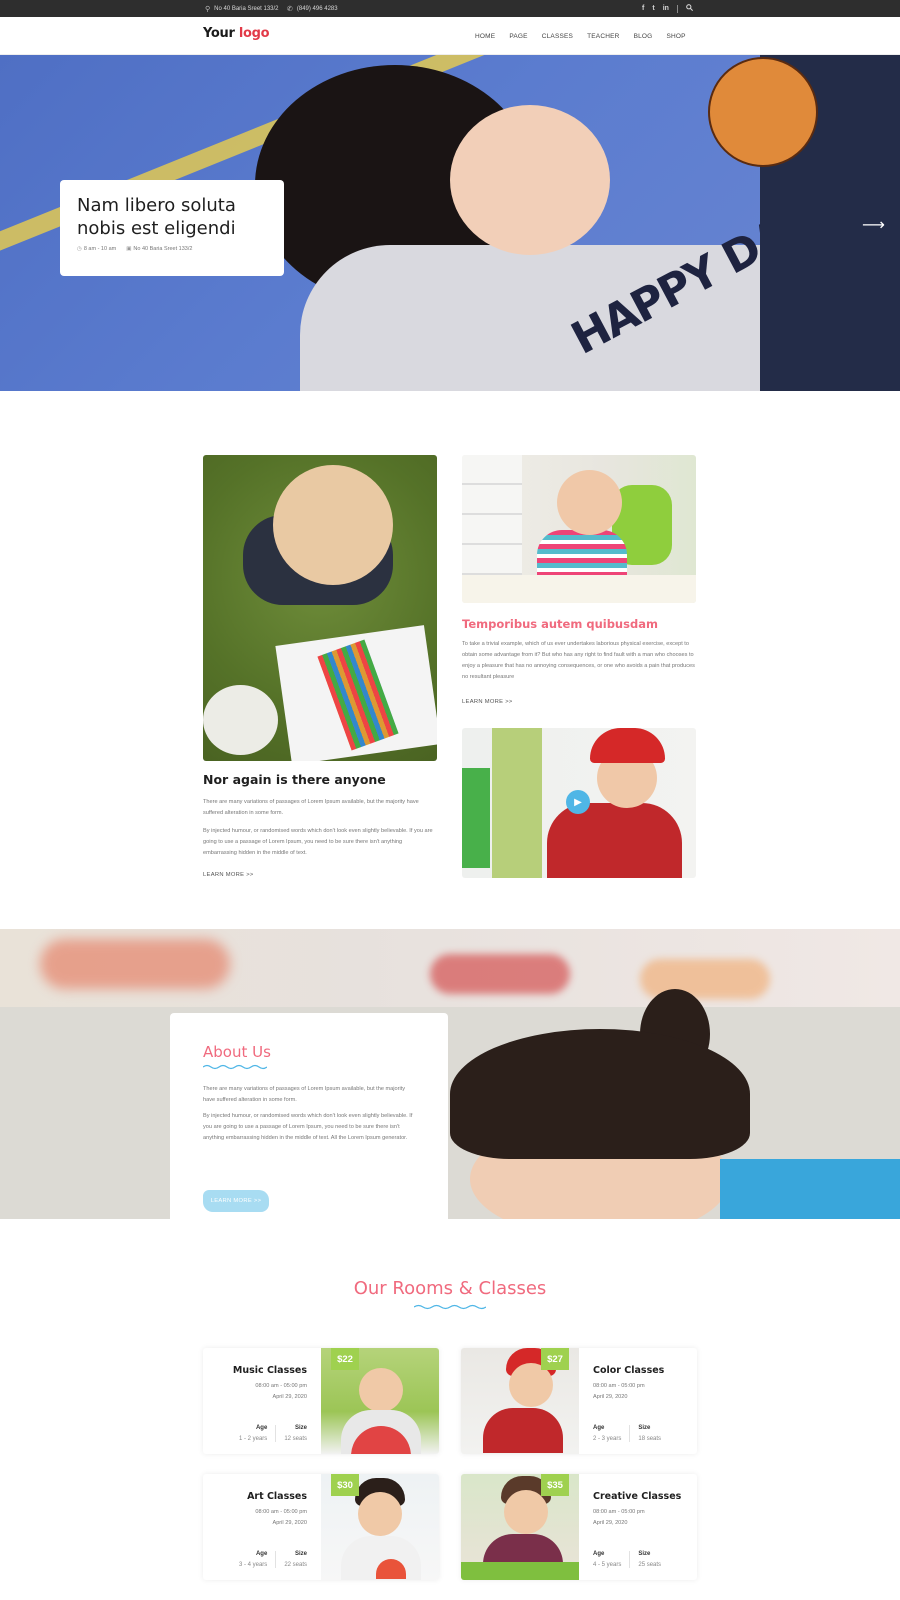 The height and width of the screenshot is (1600, 900). What do you see at coordinates (320, 608) in the screenshot?
I see `feature-image-left` at bounding box center [320, 608].